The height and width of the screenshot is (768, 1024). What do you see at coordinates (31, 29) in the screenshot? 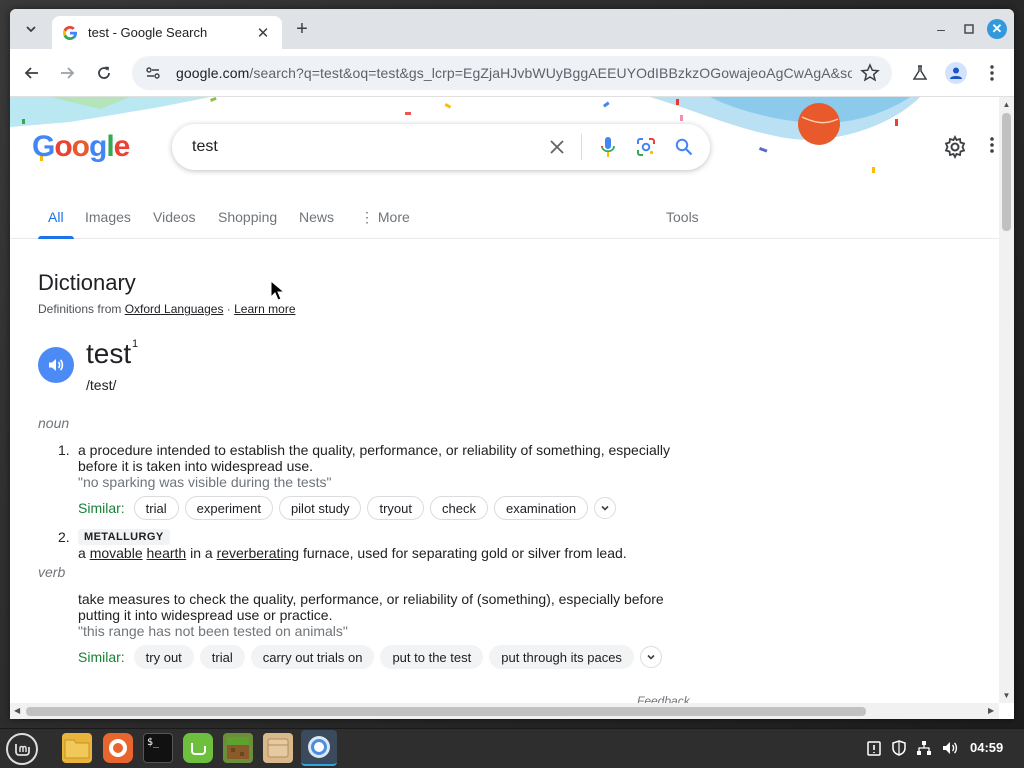
I see `tab-search-button` at bounding box center [31, 29].